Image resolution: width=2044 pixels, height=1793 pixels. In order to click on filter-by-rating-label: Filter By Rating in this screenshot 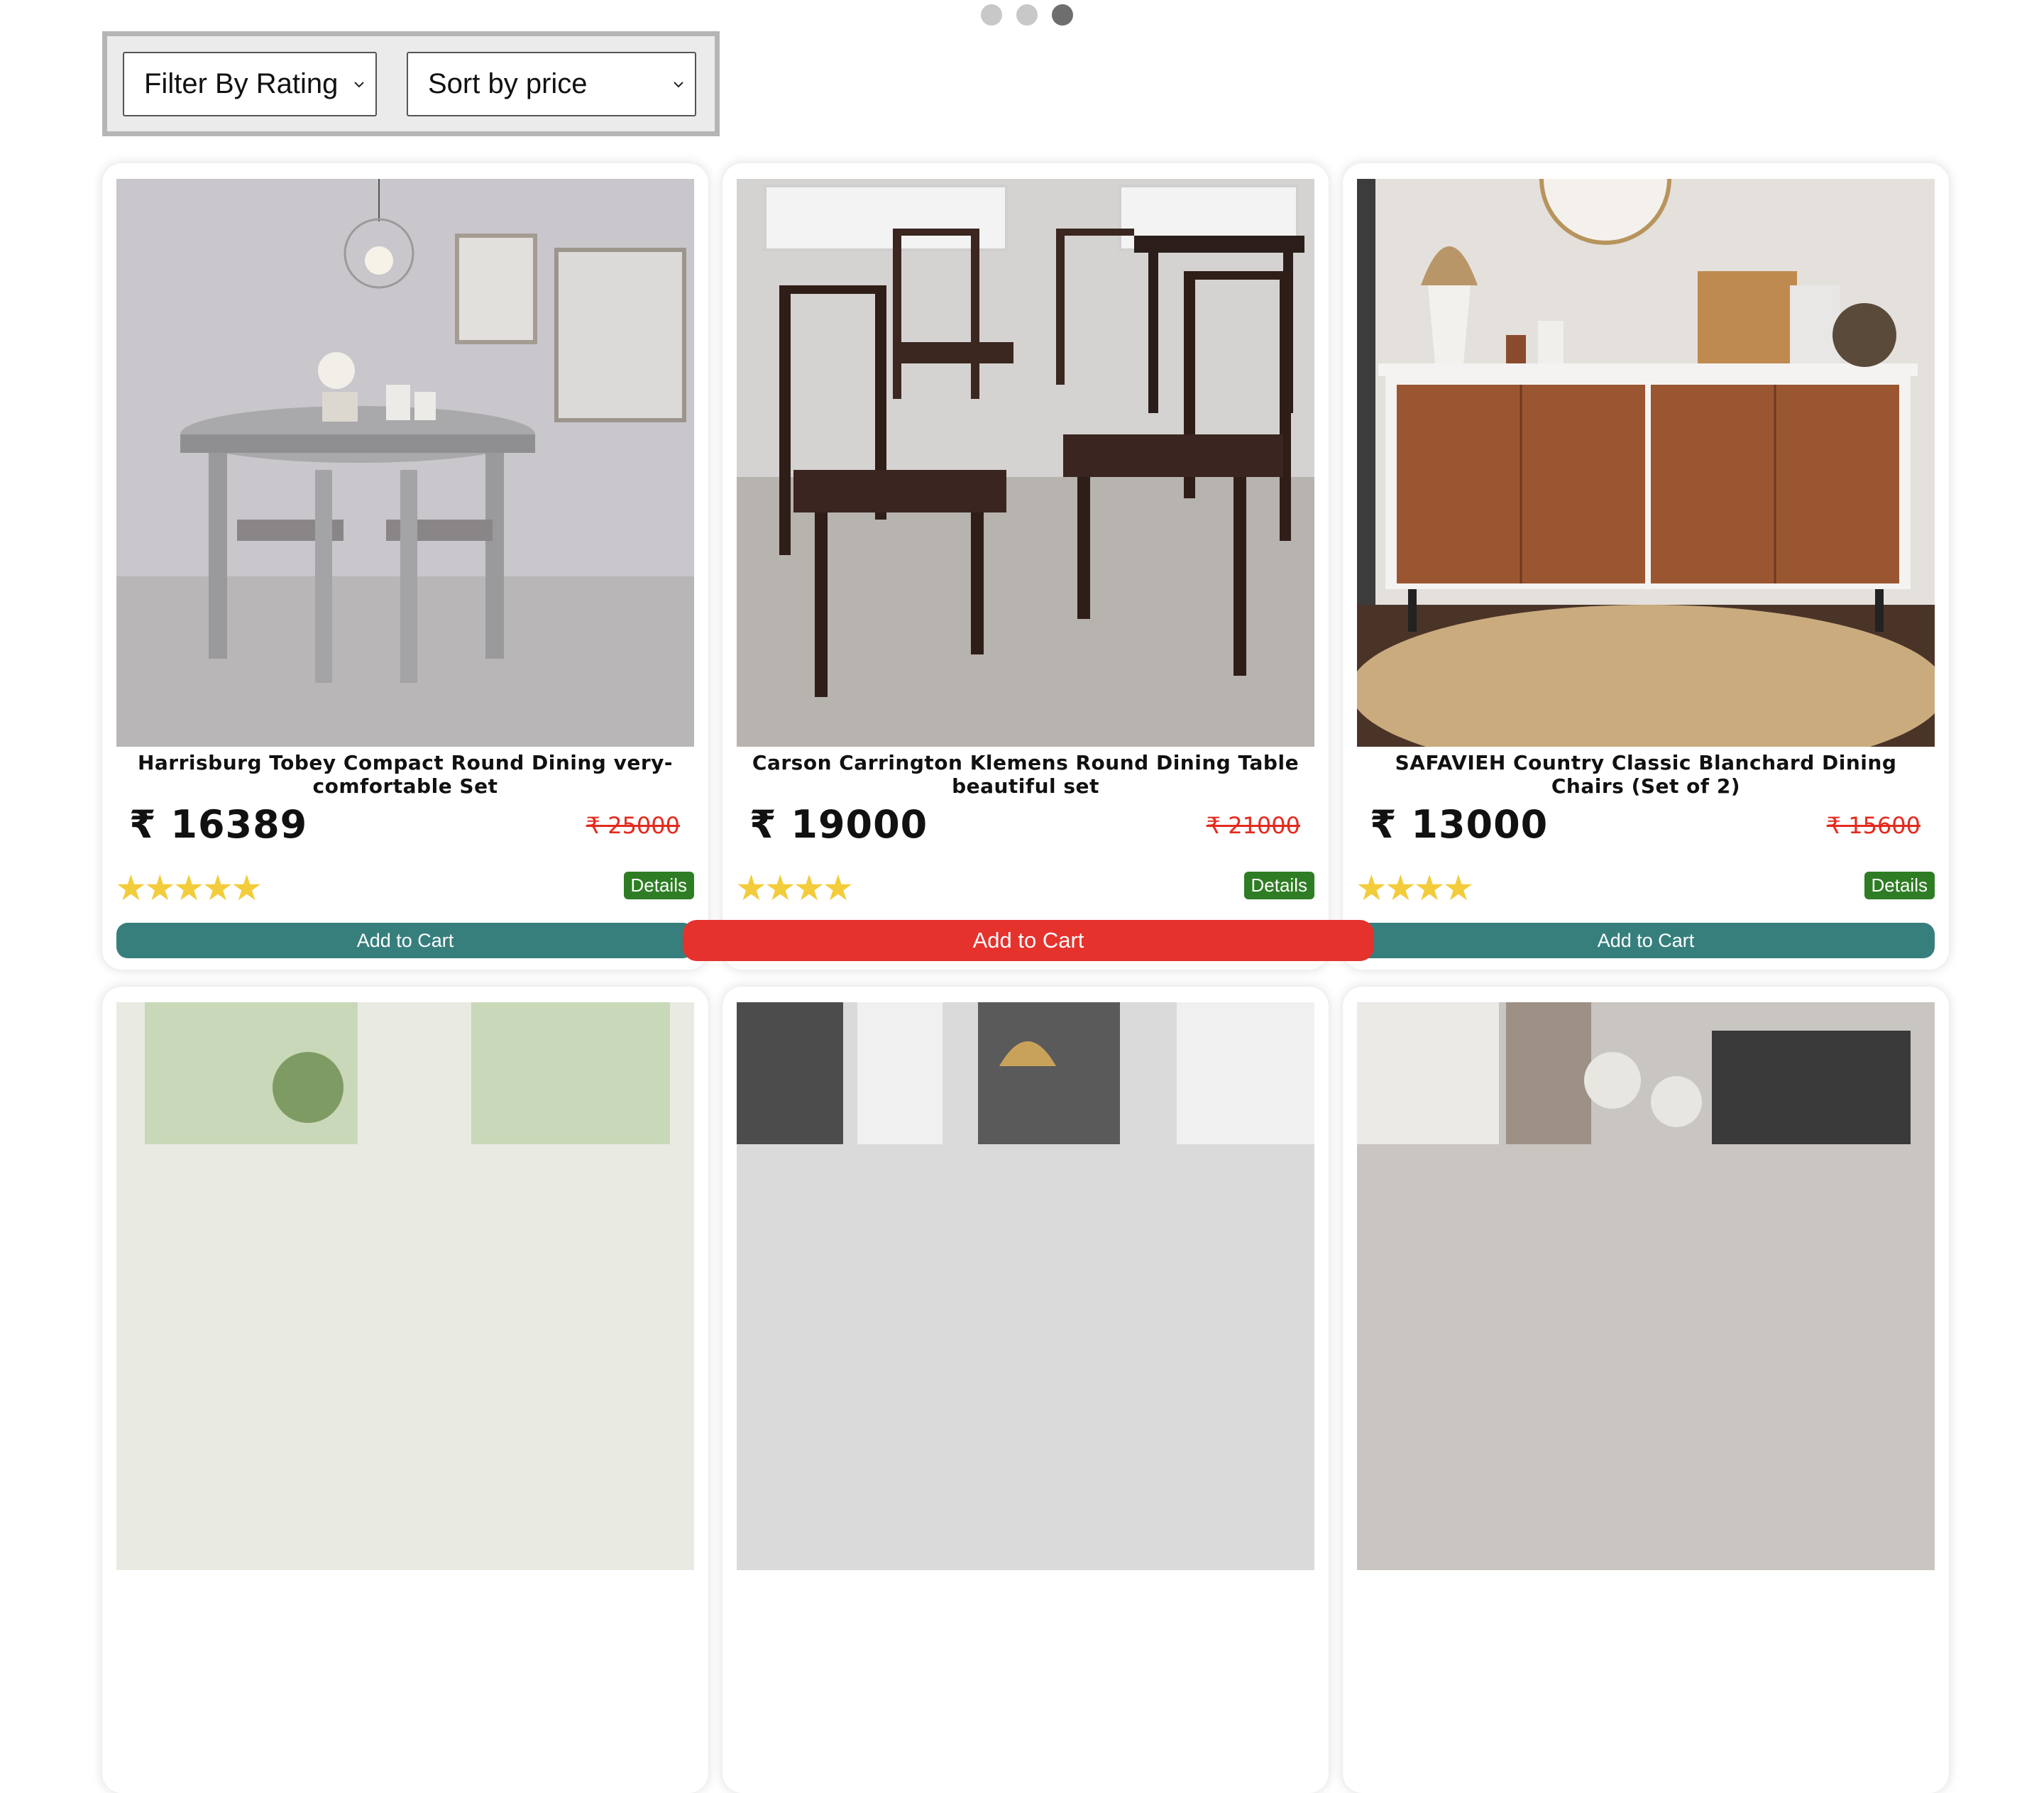, I will do `click(241, 83)`.